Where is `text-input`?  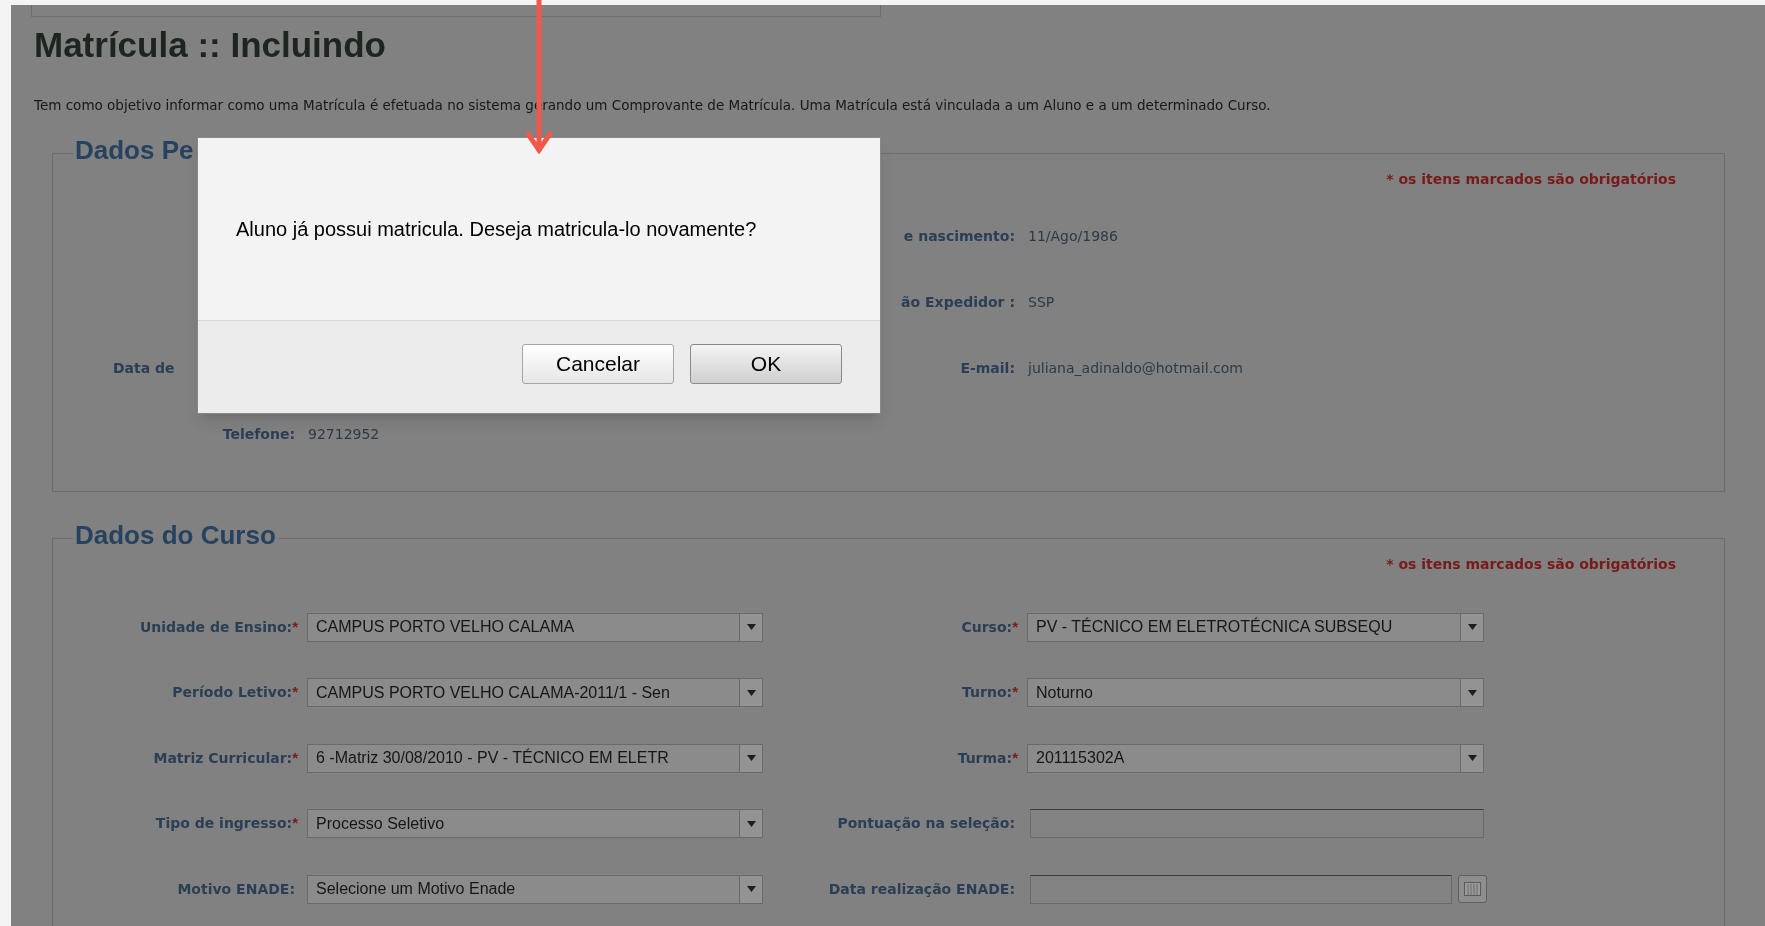
text-input is located at coordinates (1257, 823).